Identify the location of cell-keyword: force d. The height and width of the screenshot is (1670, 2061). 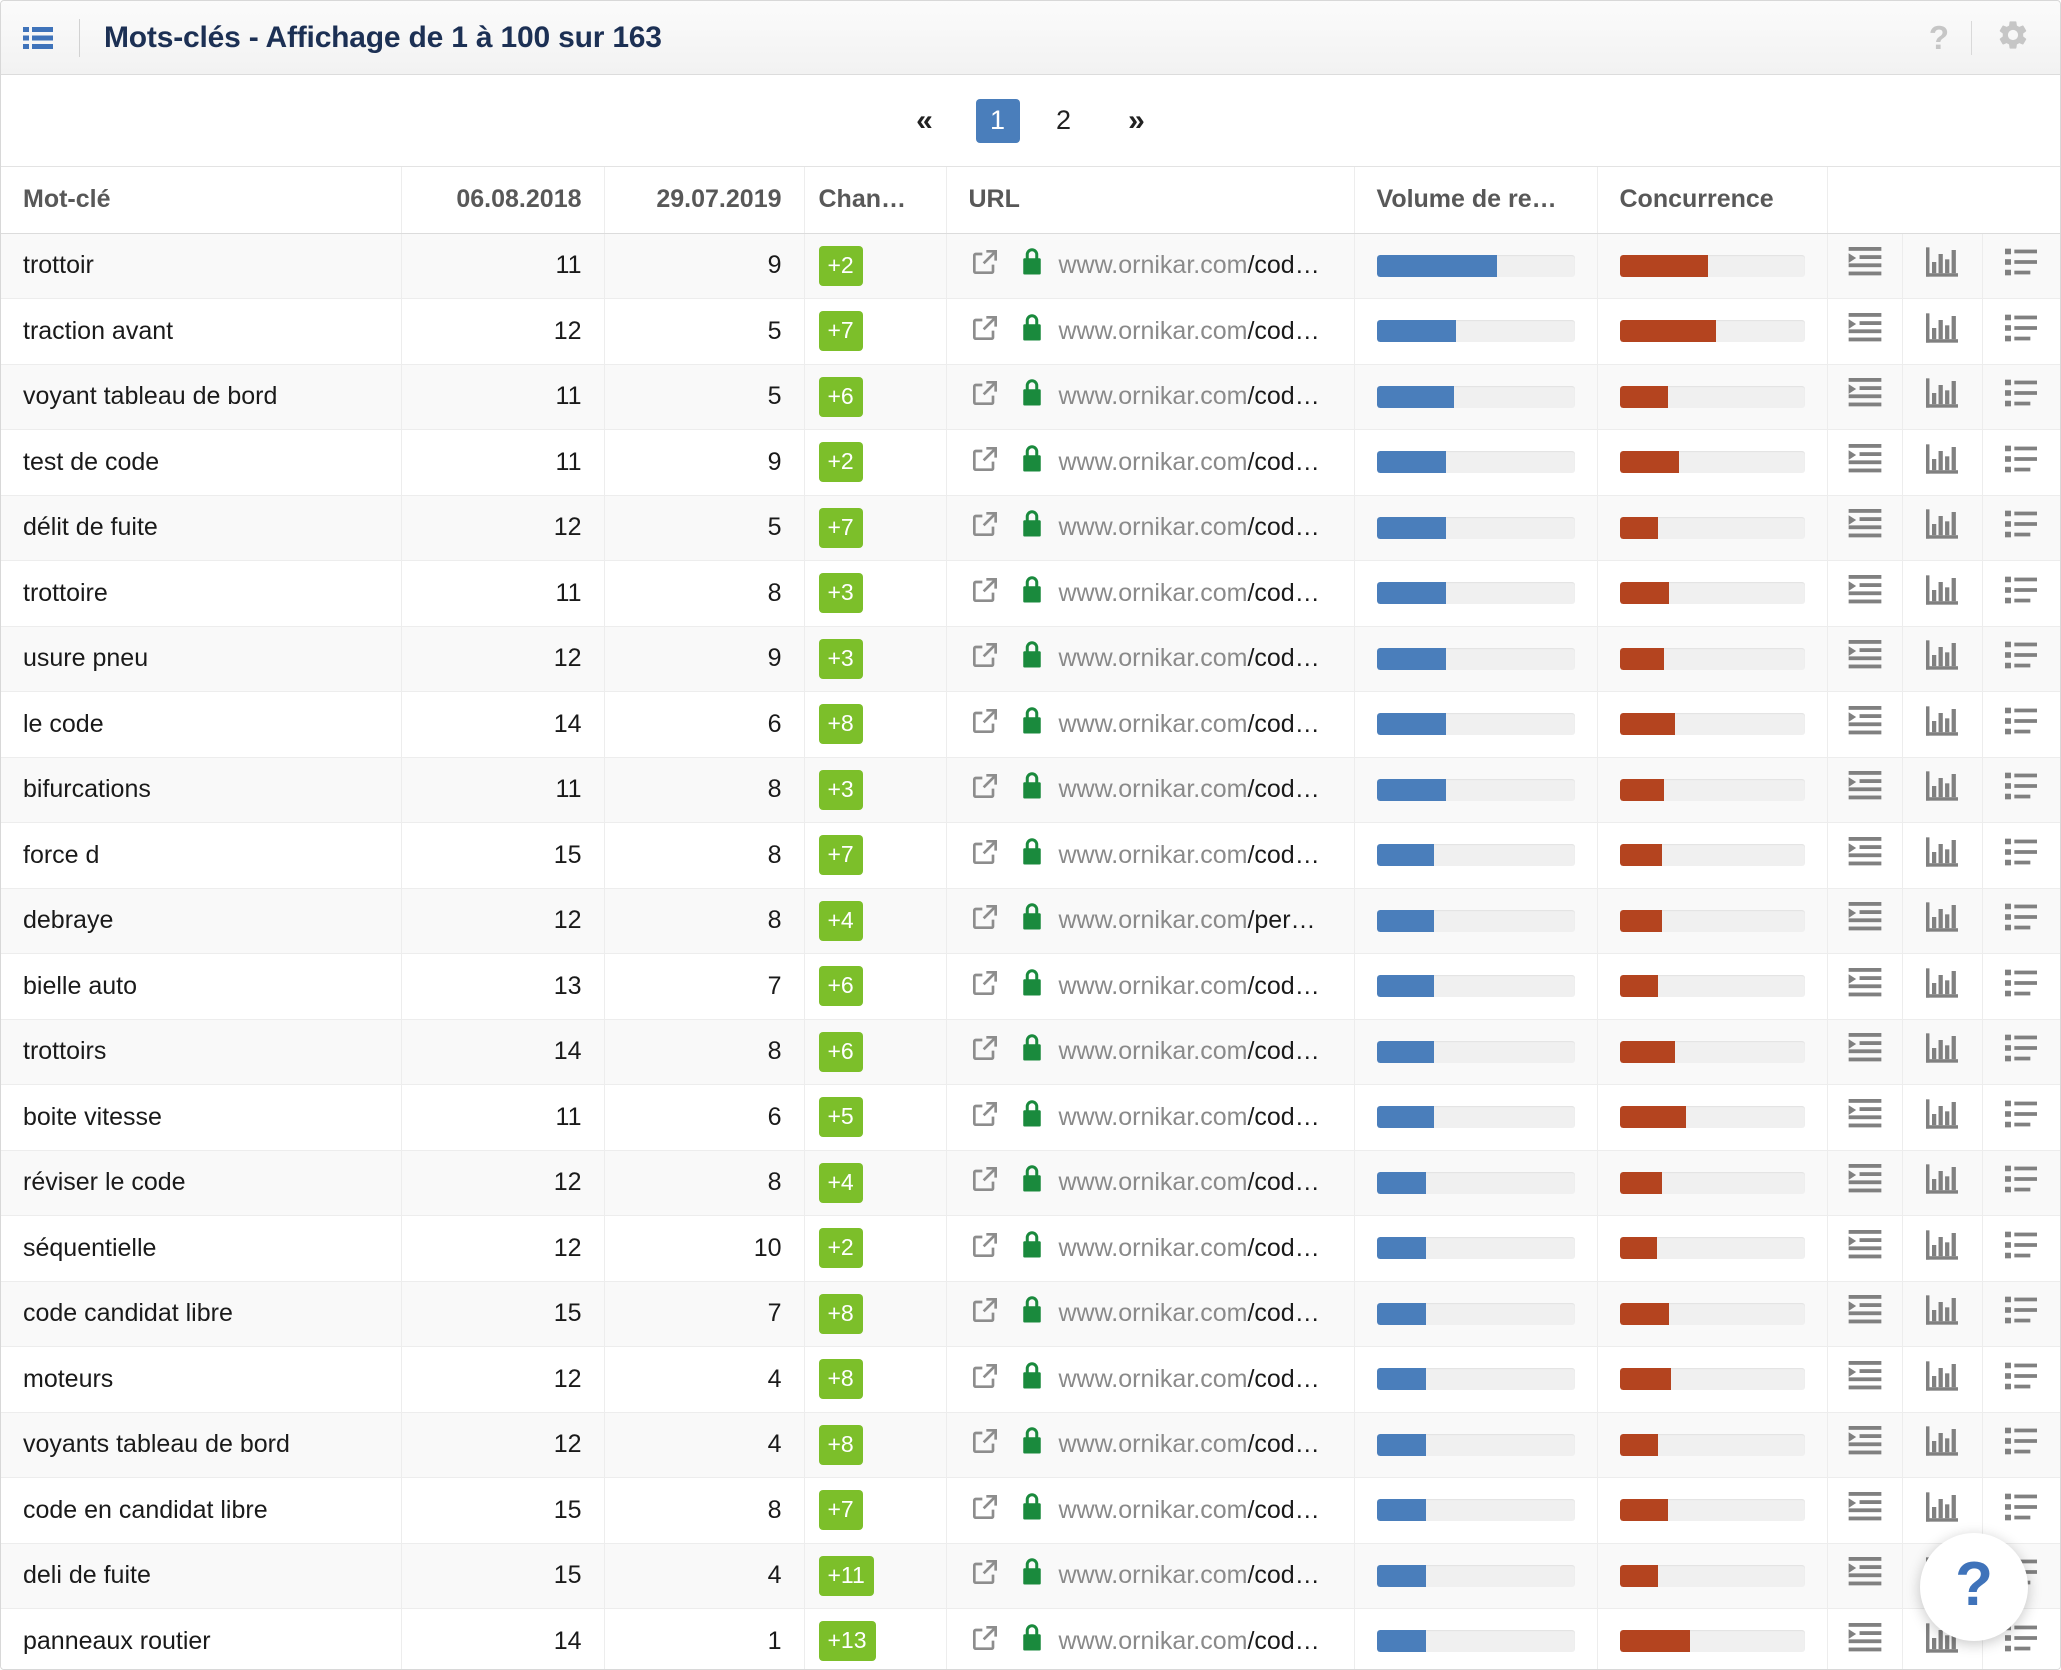
(201, 855).